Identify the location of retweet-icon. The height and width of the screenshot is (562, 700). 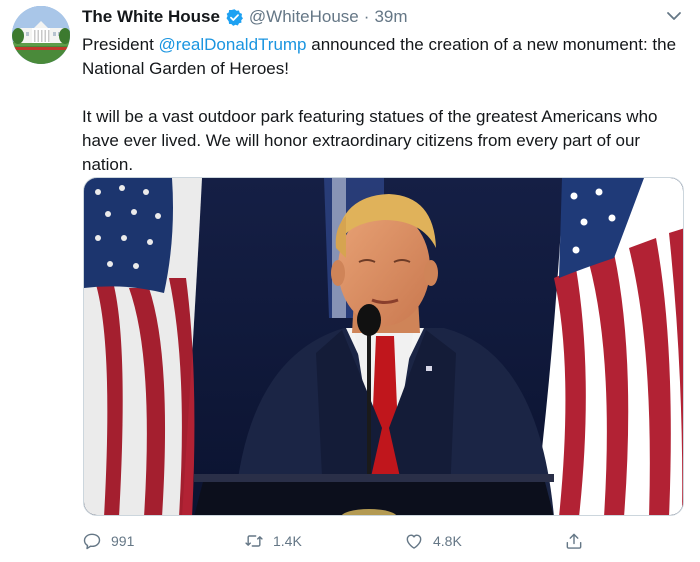
(254, 541).